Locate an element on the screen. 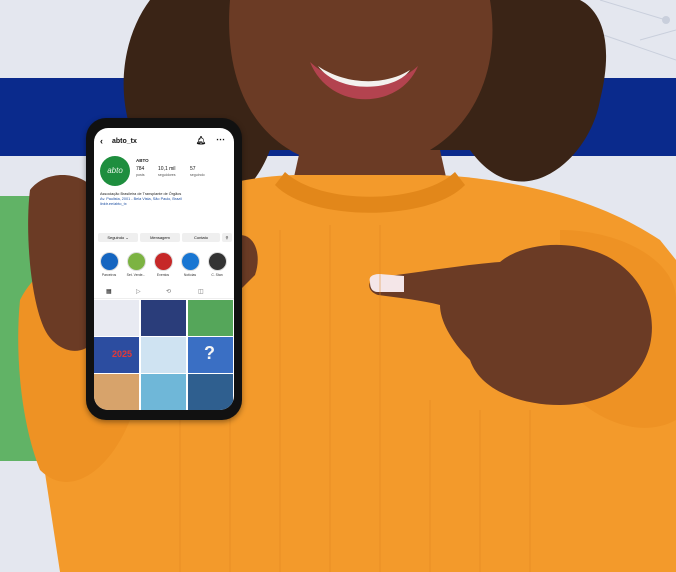 The image size is (676, 572). tagged-icon: ◫ is located at coordinates (201, 291).